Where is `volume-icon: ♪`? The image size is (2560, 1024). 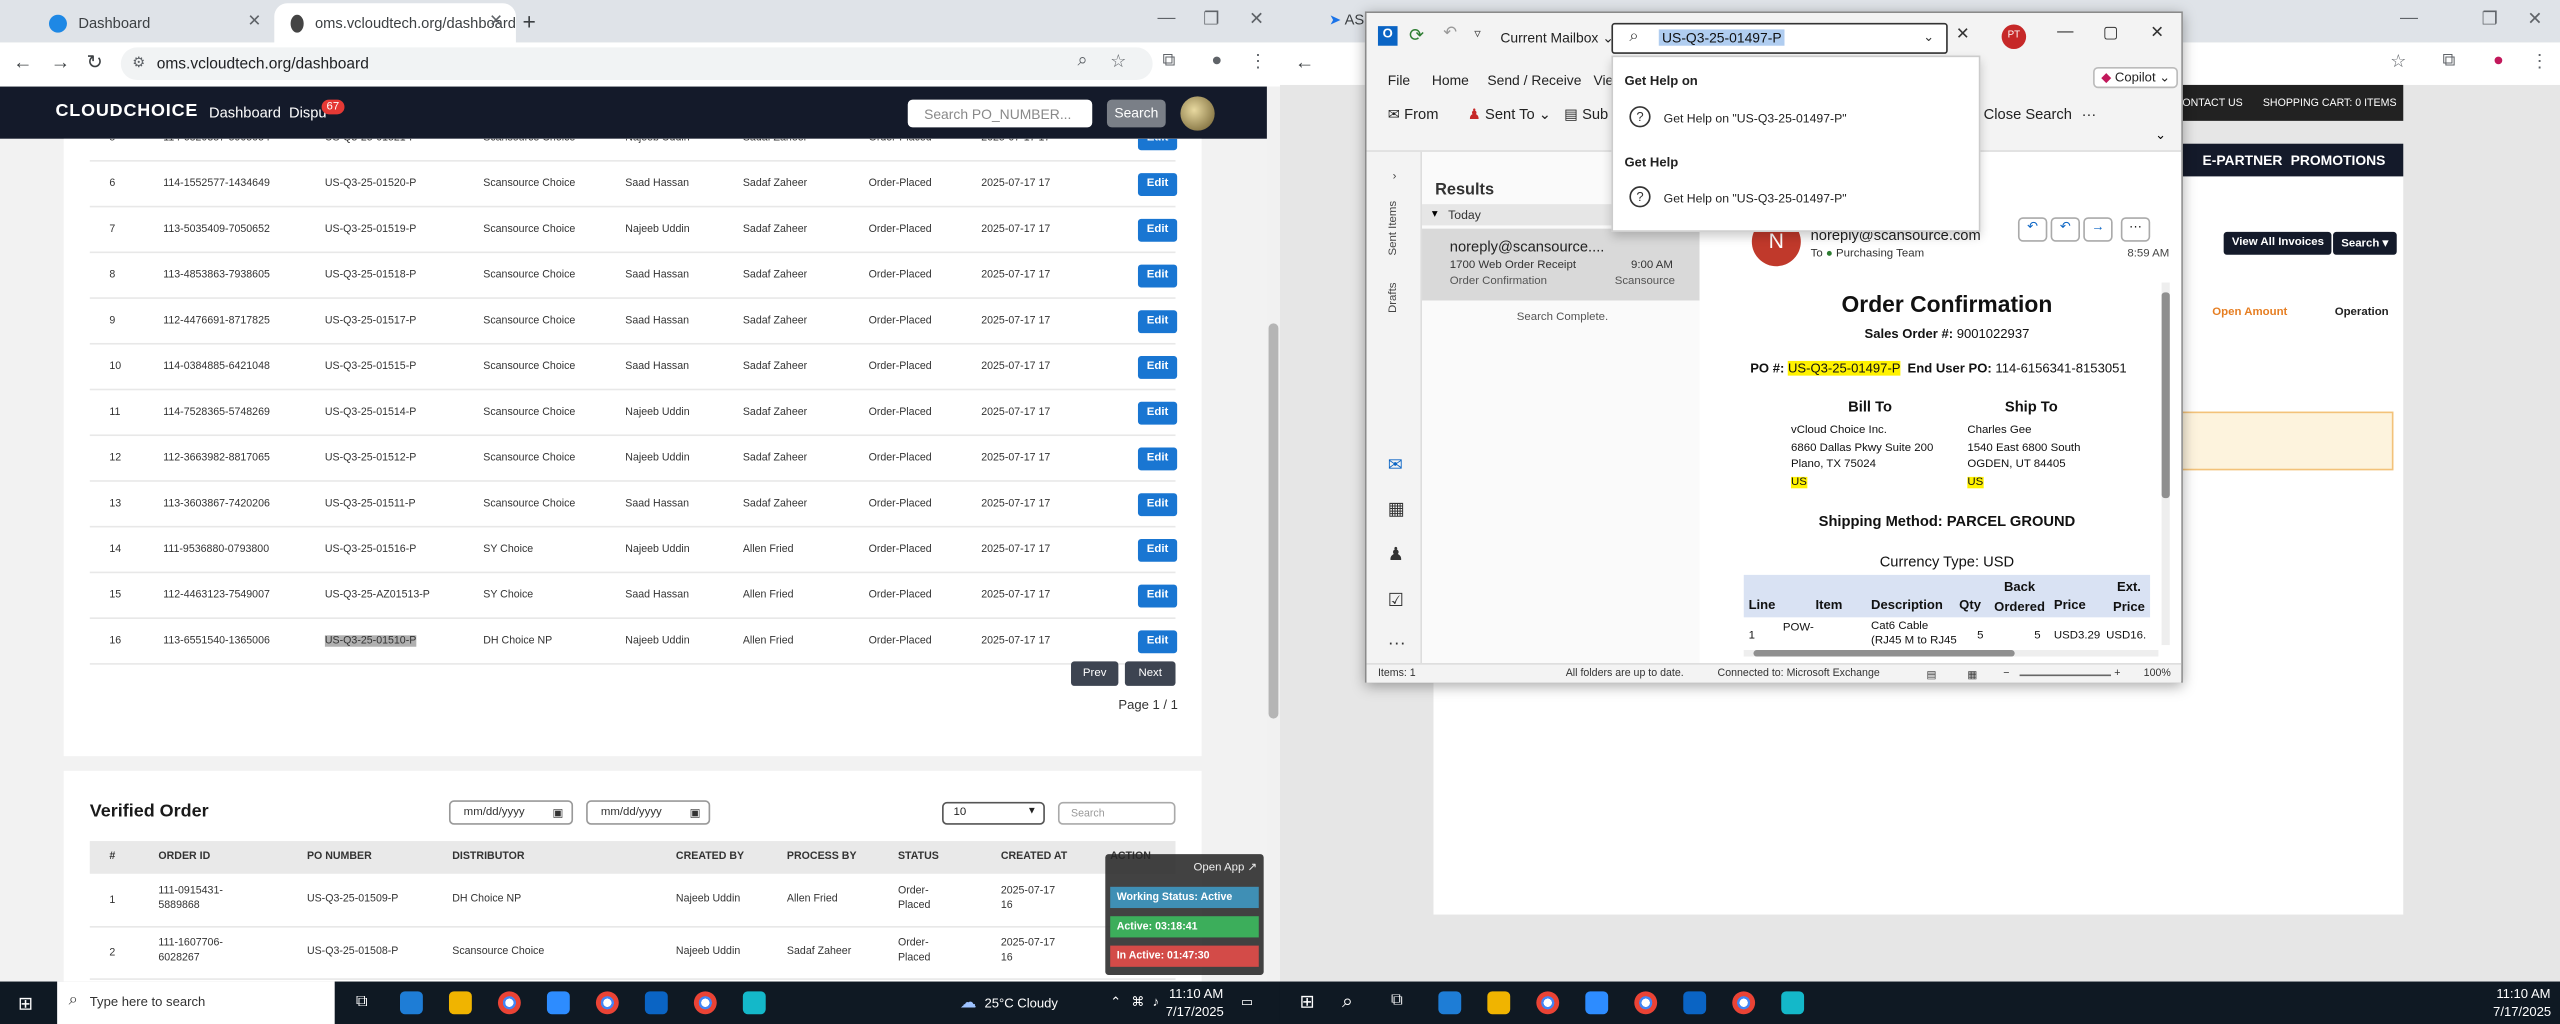 volume-icon: ♪ is located at coordinates (1156, 1002).